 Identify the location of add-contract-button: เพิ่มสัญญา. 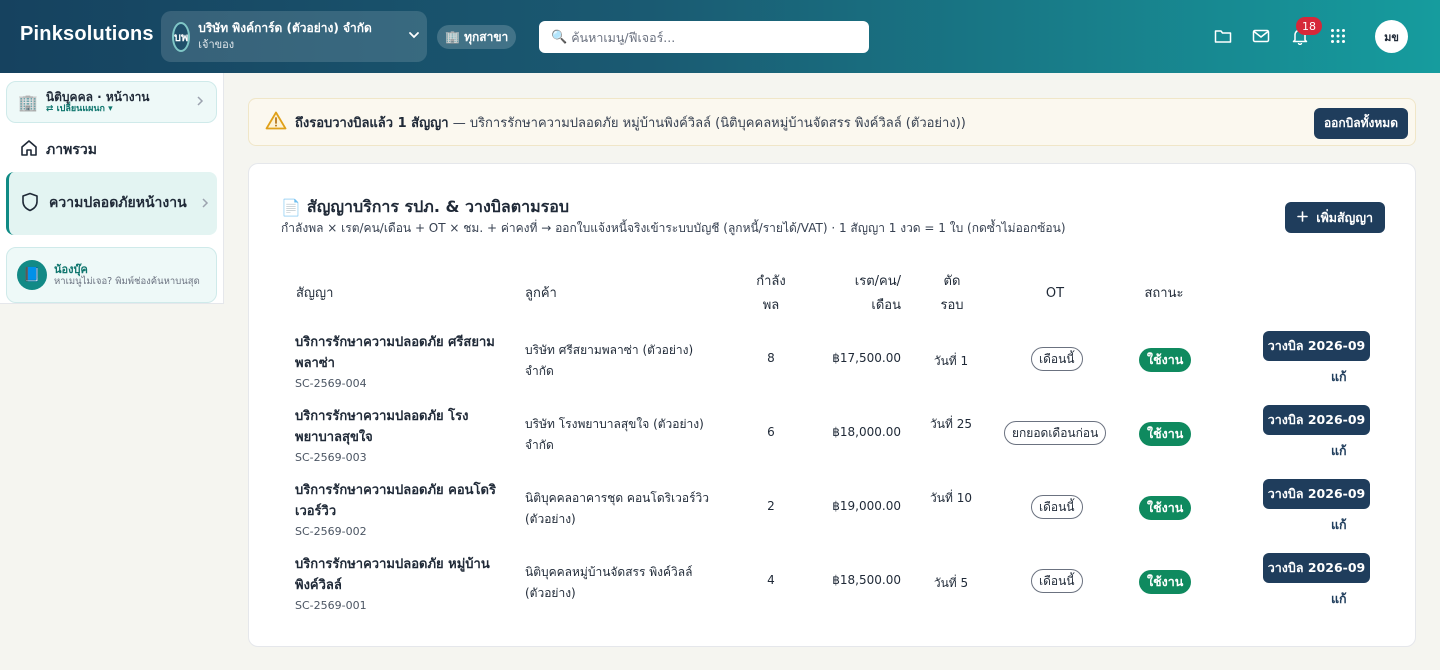
(1335, 217).